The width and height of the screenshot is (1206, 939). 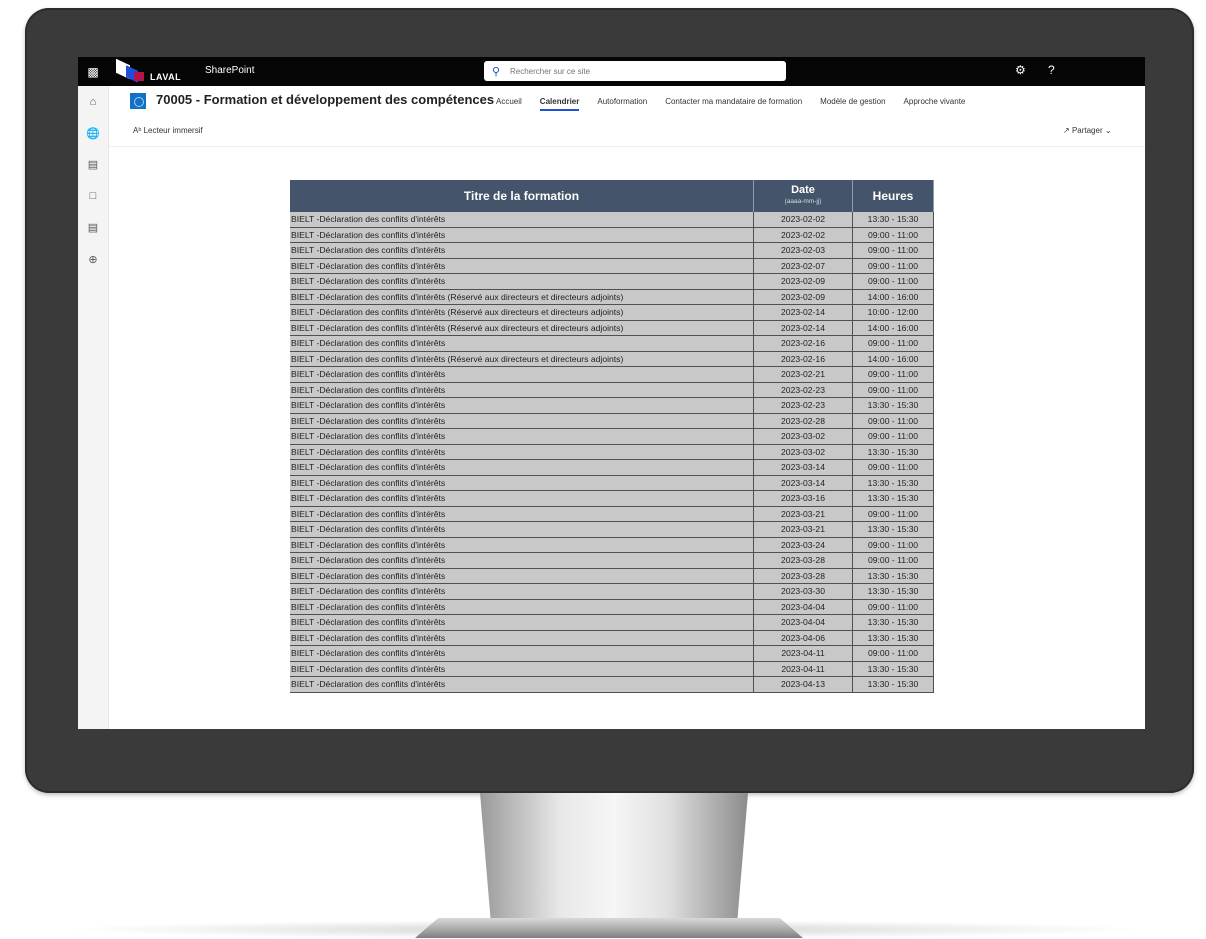 I want to click on cell-date: 2023-02-23, so click(x=803, y=390).